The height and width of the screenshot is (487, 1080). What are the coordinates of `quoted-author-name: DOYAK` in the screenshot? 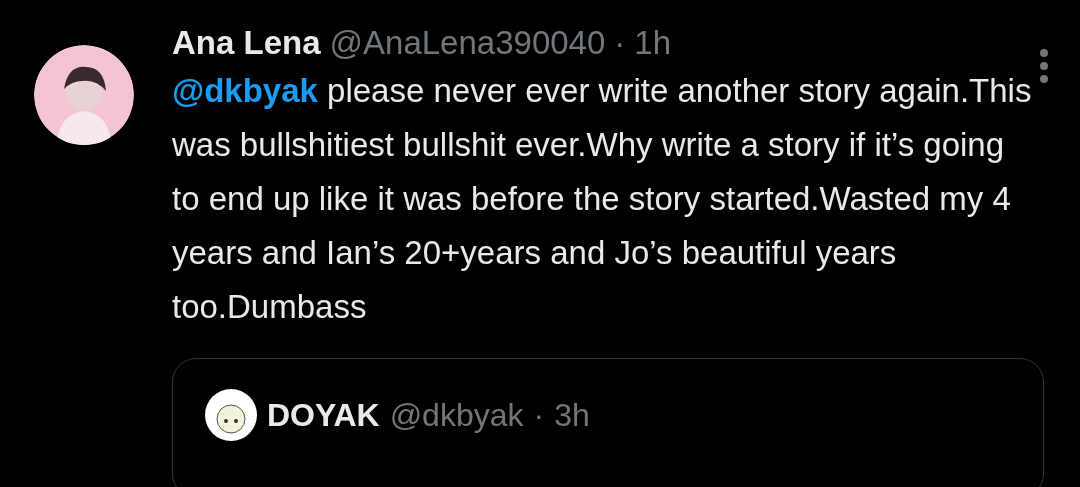 It's located at (323, 415).